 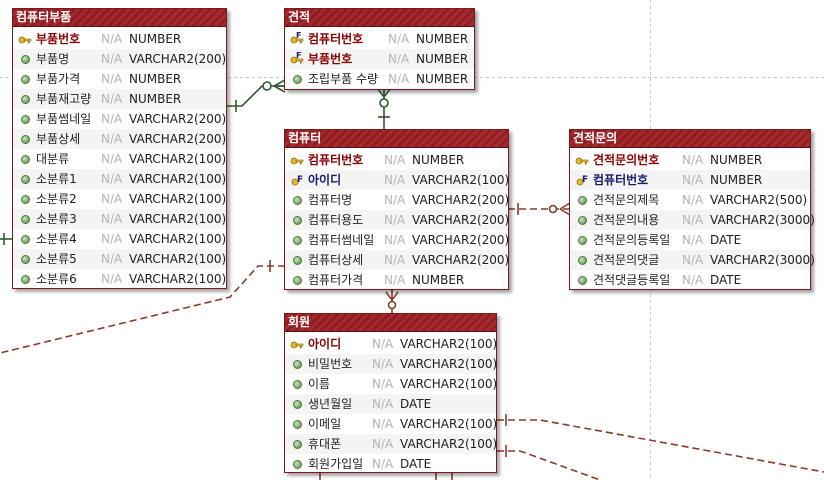 I want to click on column-row: 회원가입일 N/A DATE, so click(x=390, y=464).